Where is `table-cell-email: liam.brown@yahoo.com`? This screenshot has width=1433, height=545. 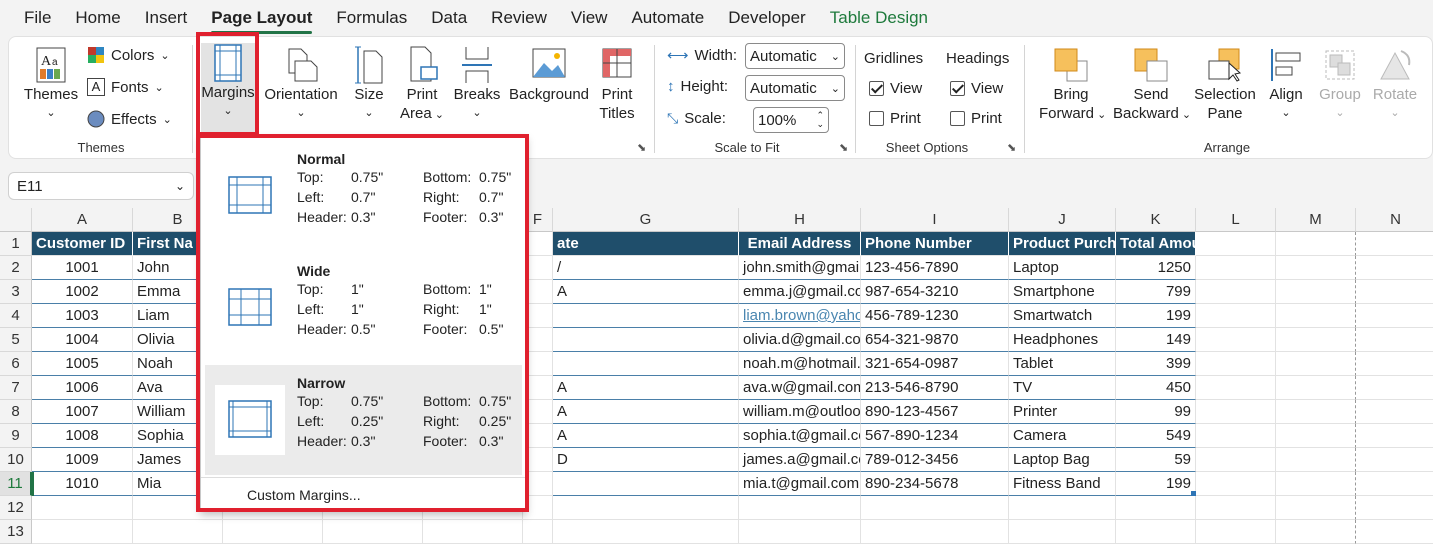
table-cell-email: liam.brown@yahoo.com is located at coordinates (800, 316).